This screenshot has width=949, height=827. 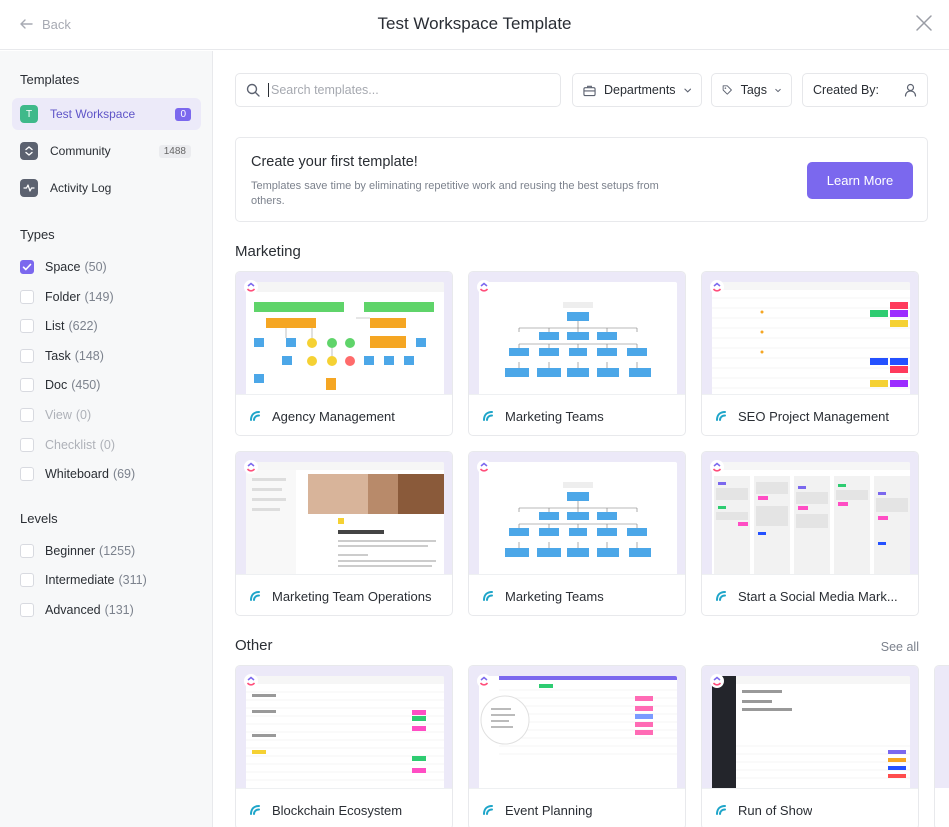 What do you see at coordinates (337, 810) in the screenshot?
I see `template-name: Blockchain Ecosystem` at bounding box center [337, 810].